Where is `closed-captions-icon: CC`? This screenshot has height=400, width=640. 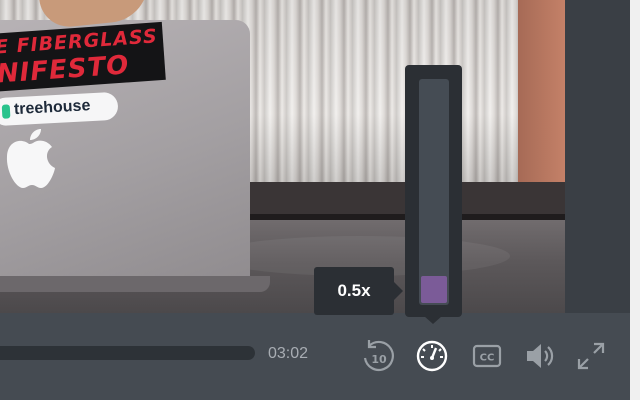
closed-captions-icon: CC is located at coordinates (487, 356).